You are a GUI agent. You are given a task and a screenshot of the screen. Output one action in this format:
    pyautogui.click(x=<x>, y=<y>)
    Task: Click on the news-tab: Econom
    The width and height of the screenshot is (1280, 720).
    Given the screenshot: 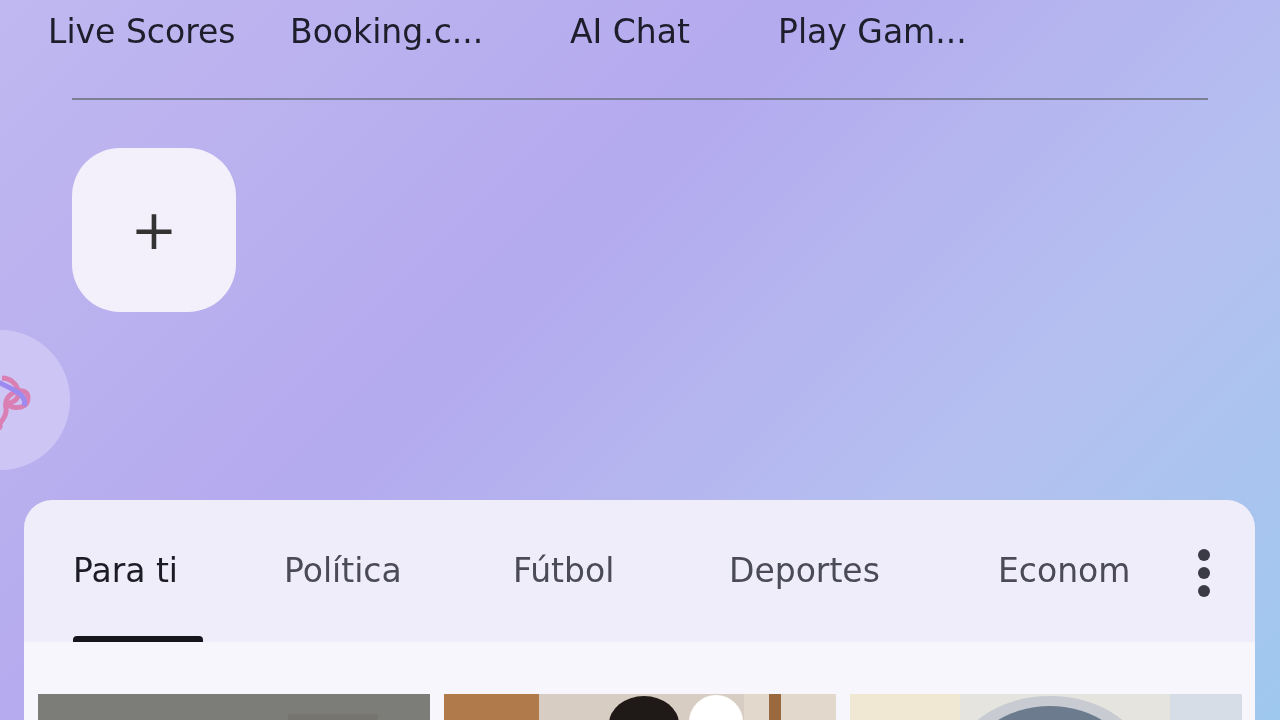 What is the action you would take?
    pyautogui.click(x=1078, y=571)
    